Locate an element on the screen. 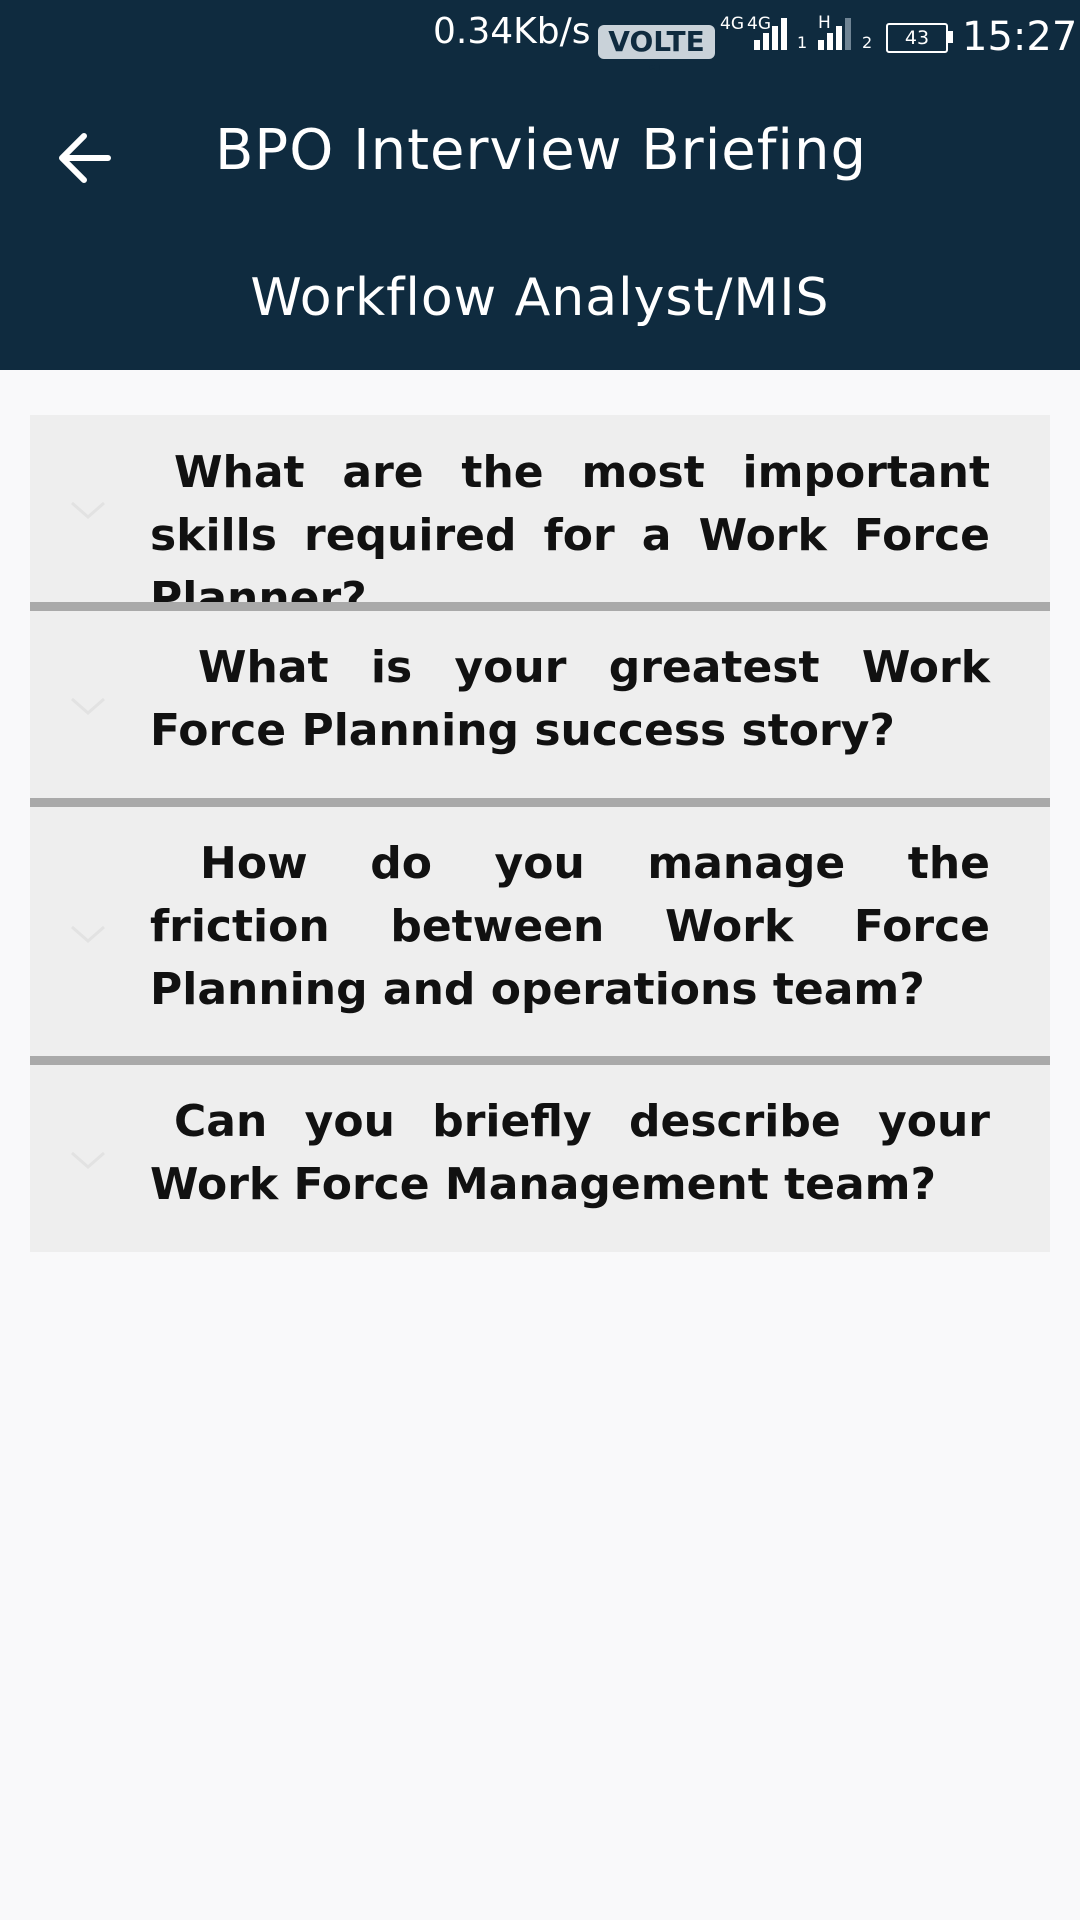 Image resolution: width=1080 pixels, height=1920 pixels. arrow-left-icon is located at coordinates (85, 158).